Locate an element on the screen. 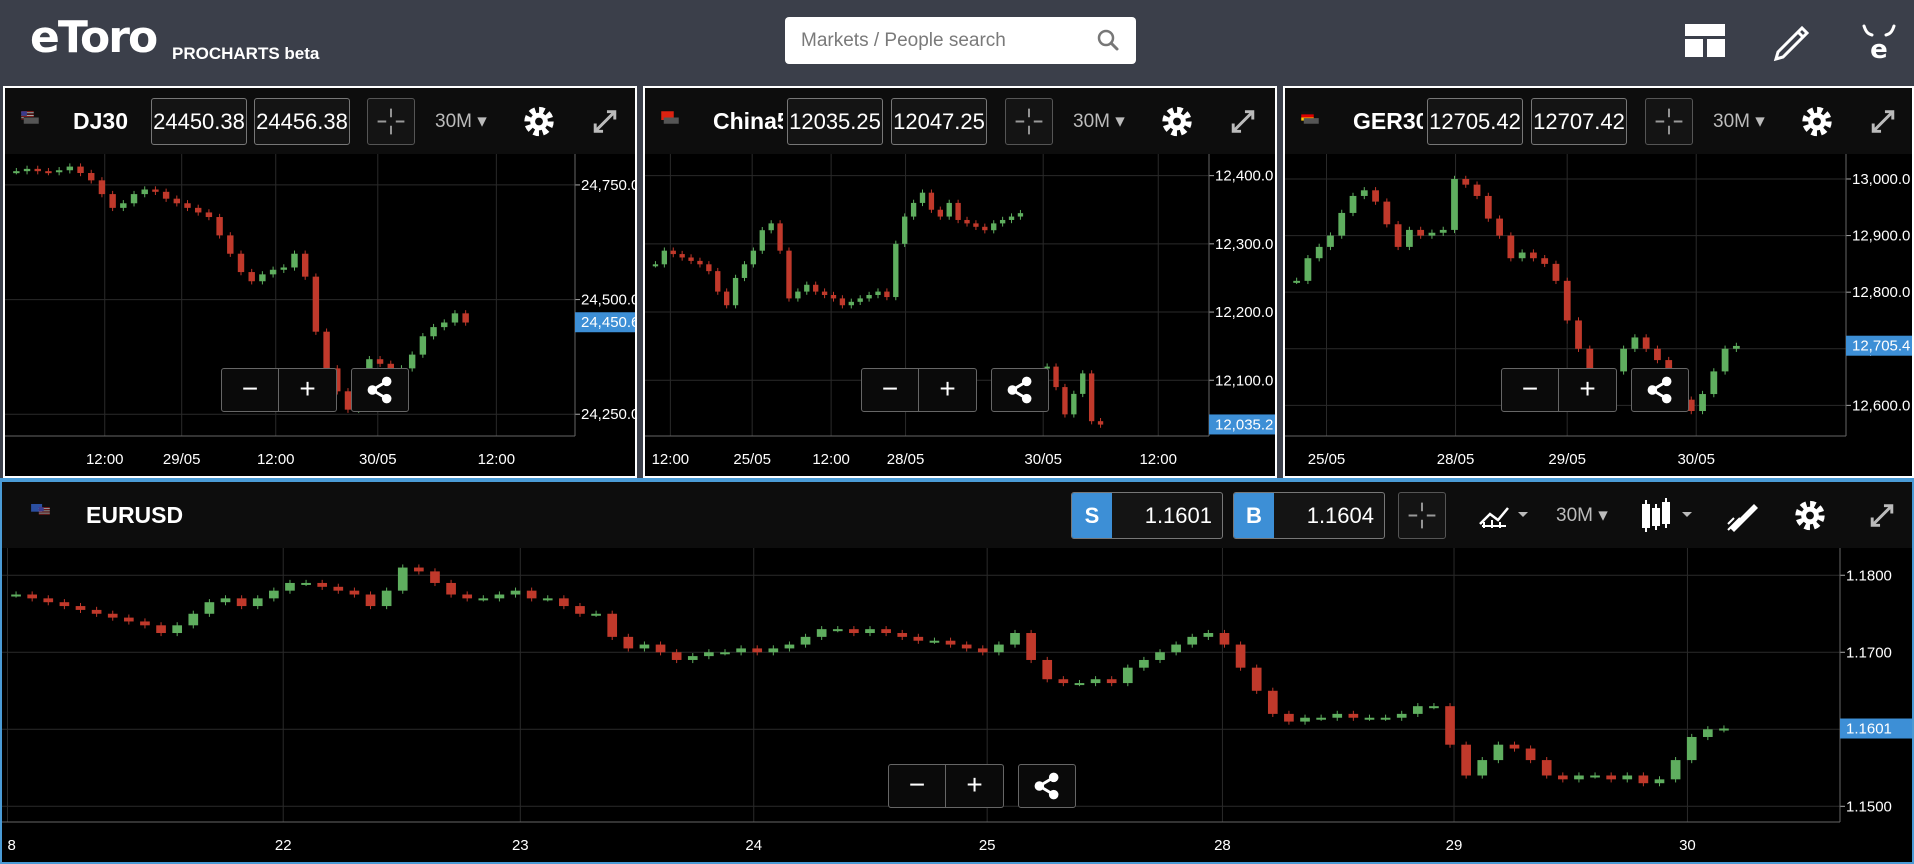 This screenshot has height=864, width=1914. buy-tag: B is located at coordinates (1254, 515).